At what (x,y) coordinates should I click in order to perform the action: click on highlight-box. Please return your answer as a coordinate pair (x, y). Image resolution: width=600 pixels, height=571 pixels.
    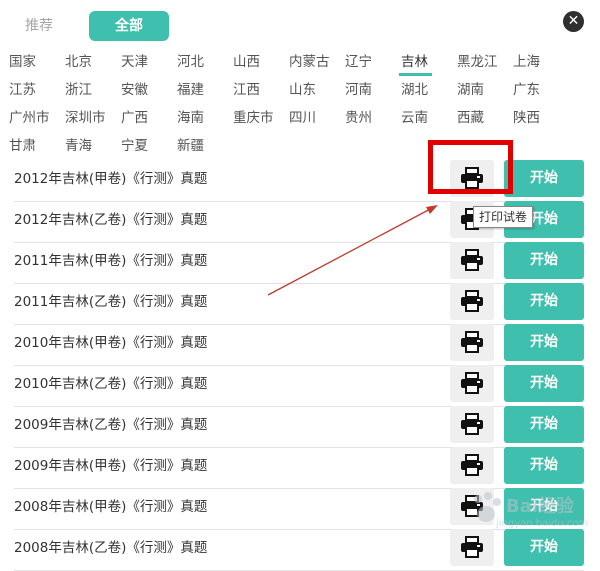
    Looking at the image, I should click on (470, 167).